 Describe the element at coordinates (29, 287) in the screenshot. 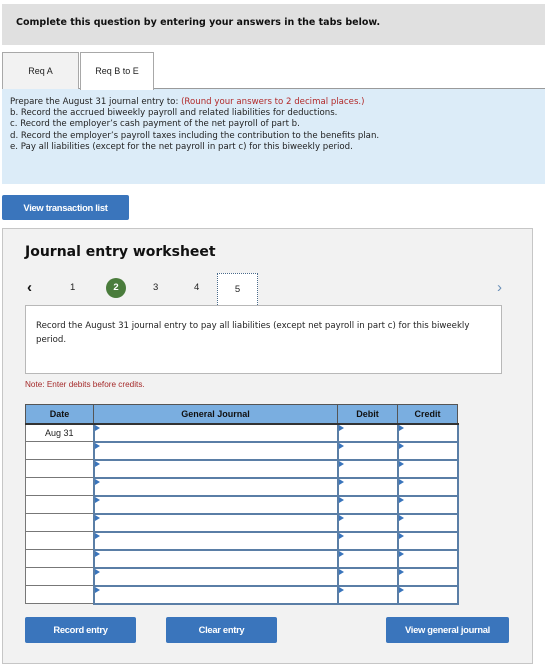

I see `chevron-left-icon: ‹` at that location.